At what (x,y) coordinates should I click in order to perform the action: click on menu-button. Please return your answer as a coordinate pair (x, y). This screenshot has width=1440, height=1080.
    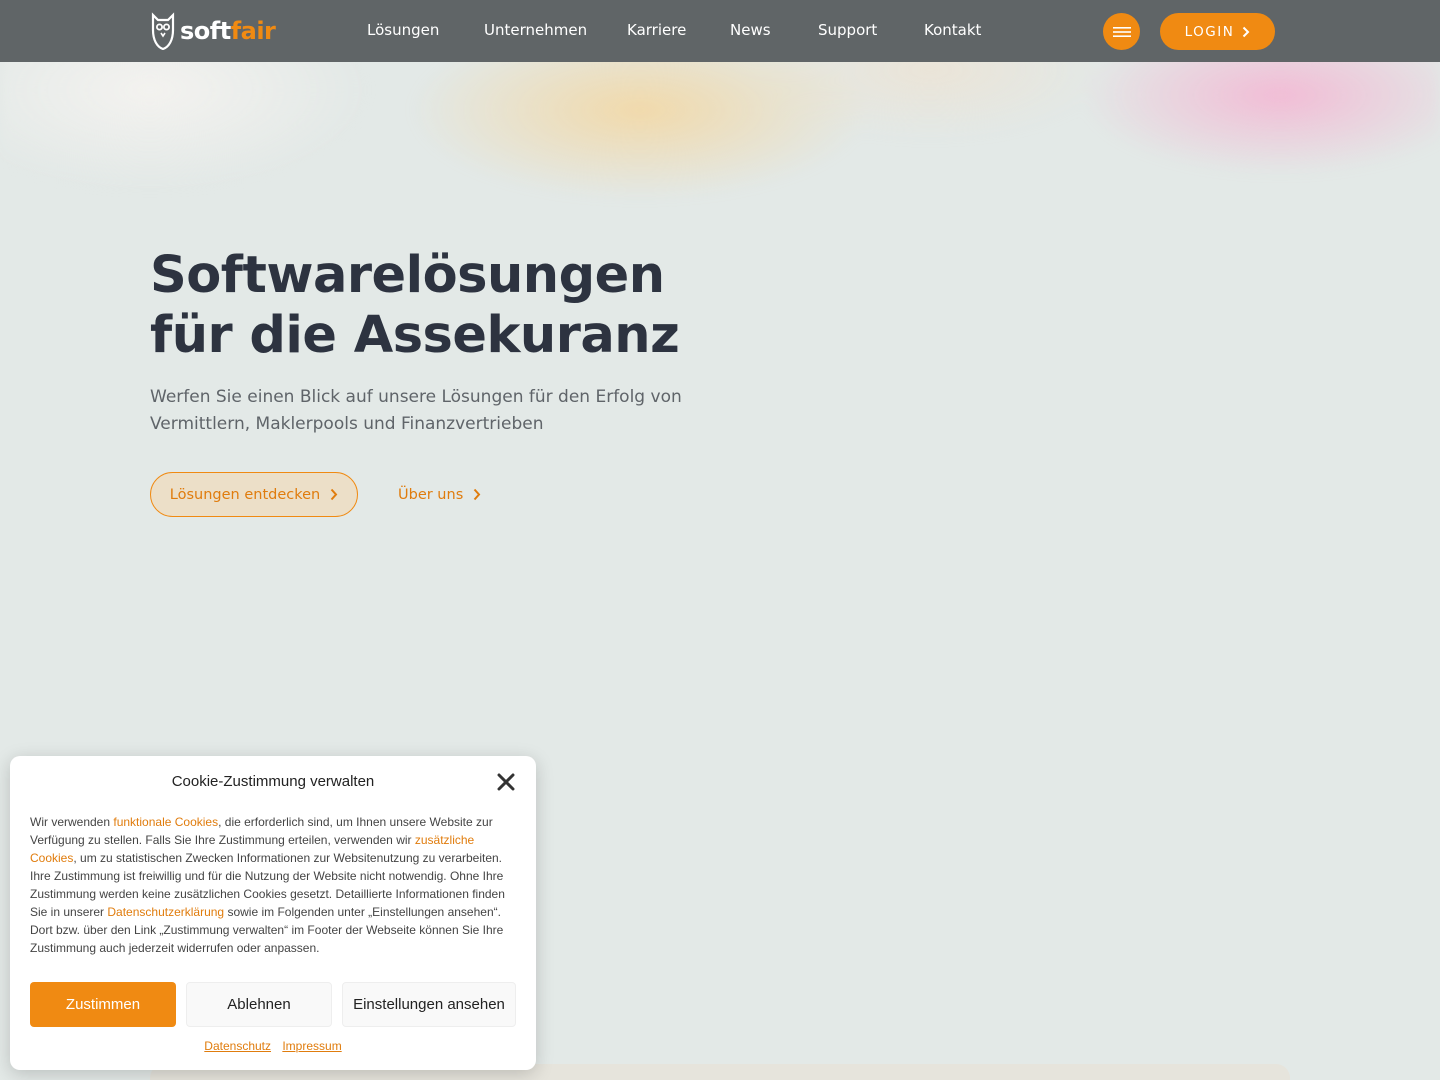
    Looking at the image, I should click on (1121, 31).